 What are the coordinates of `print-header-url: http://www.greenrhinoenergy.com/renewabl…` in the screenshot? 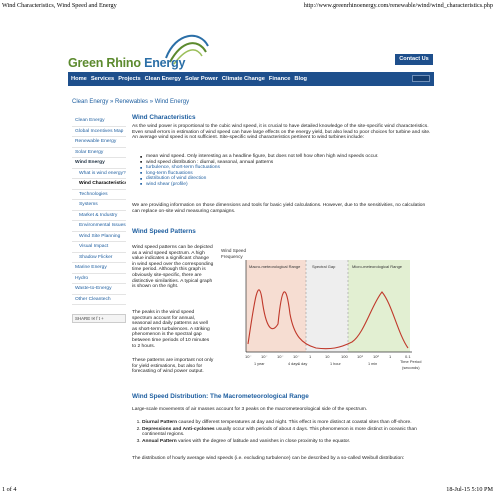 It's located at (398, 5).